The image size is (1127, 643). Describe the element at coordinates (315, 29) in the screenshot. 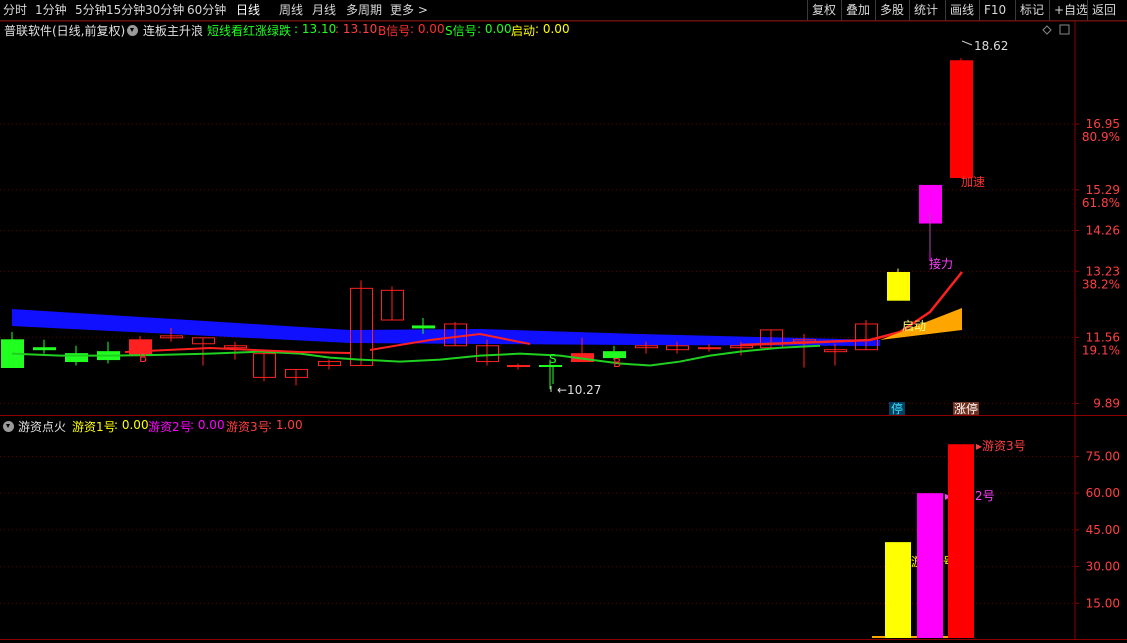

I see `indicator-value-1: : 13.10` at that location.